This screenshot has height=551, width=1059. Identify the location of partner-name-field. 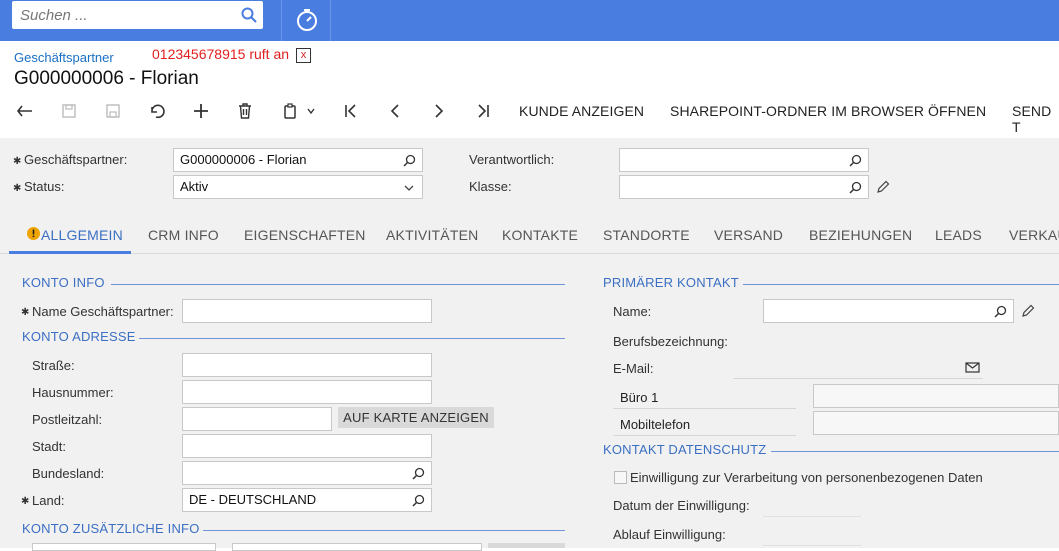
(307, 311).